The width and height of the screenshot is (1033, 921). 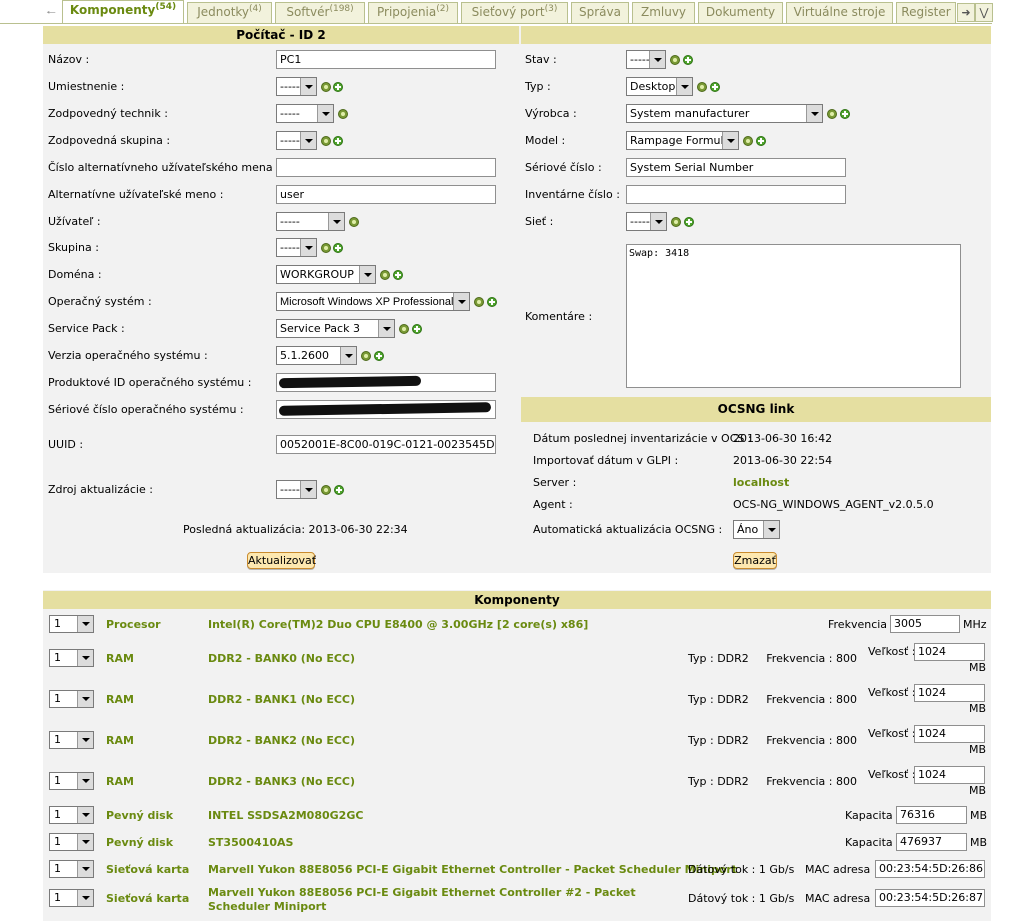 What do you see at coordinates (320, 12) in the screenshot?
I see `tab-softver: Softvér(198)` at bounding box center [320, 12].